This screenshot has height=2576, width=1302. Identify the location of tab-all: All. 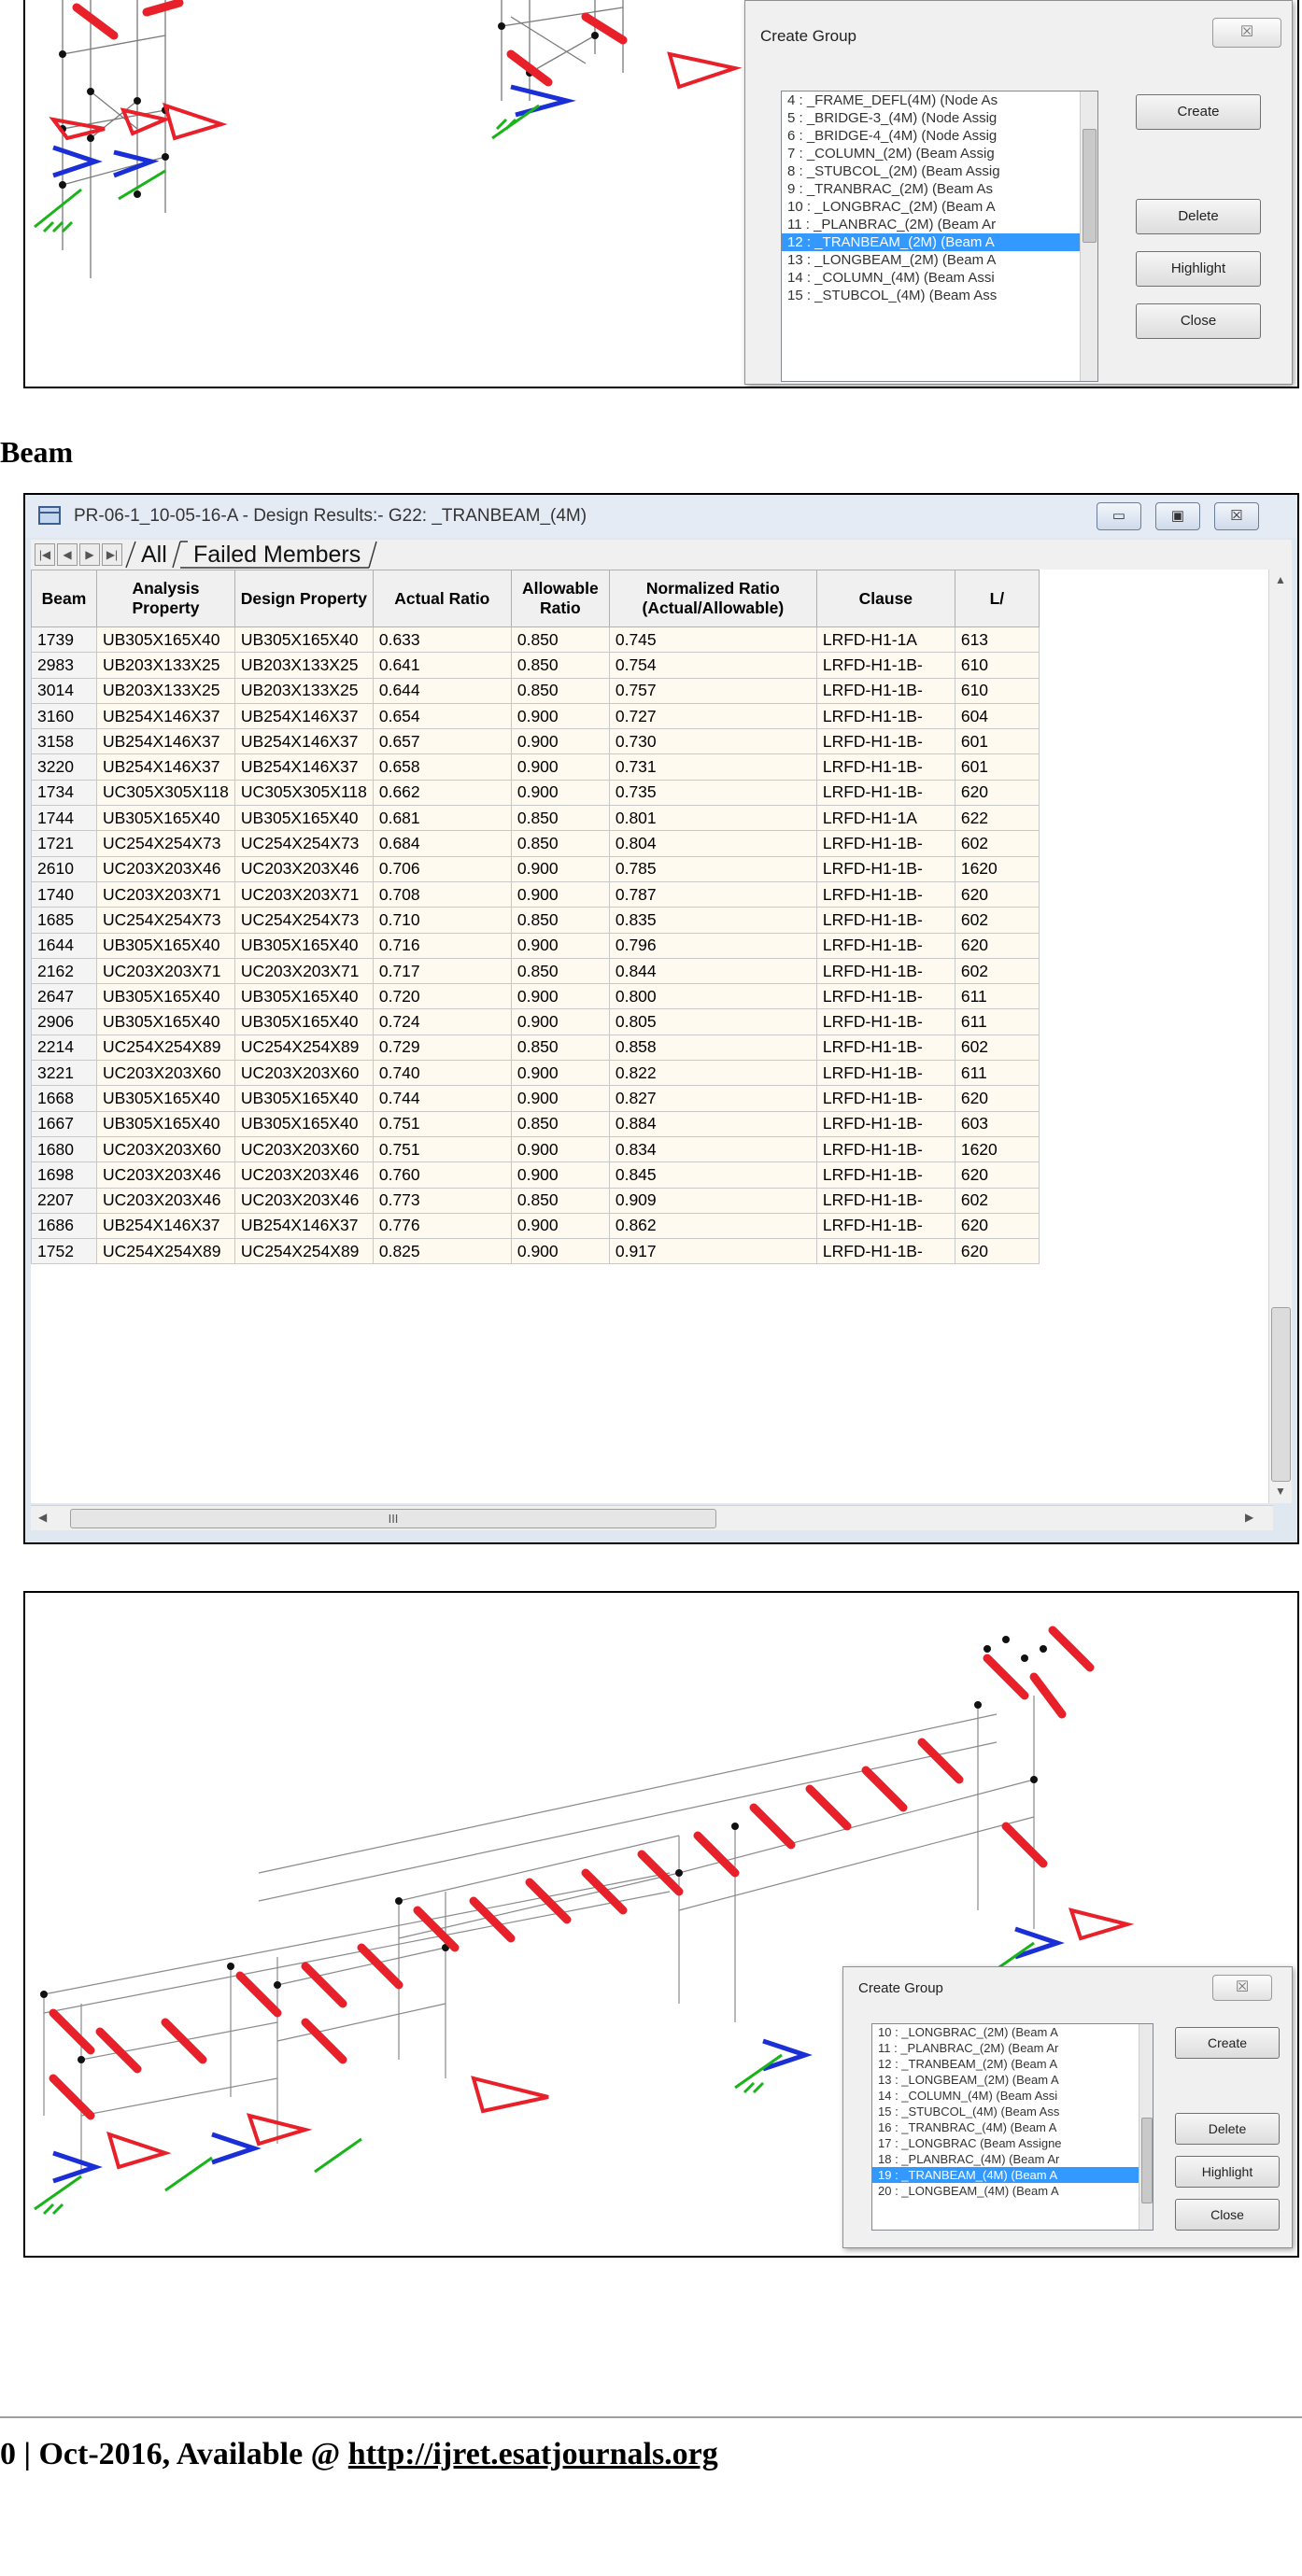
(154, 554).